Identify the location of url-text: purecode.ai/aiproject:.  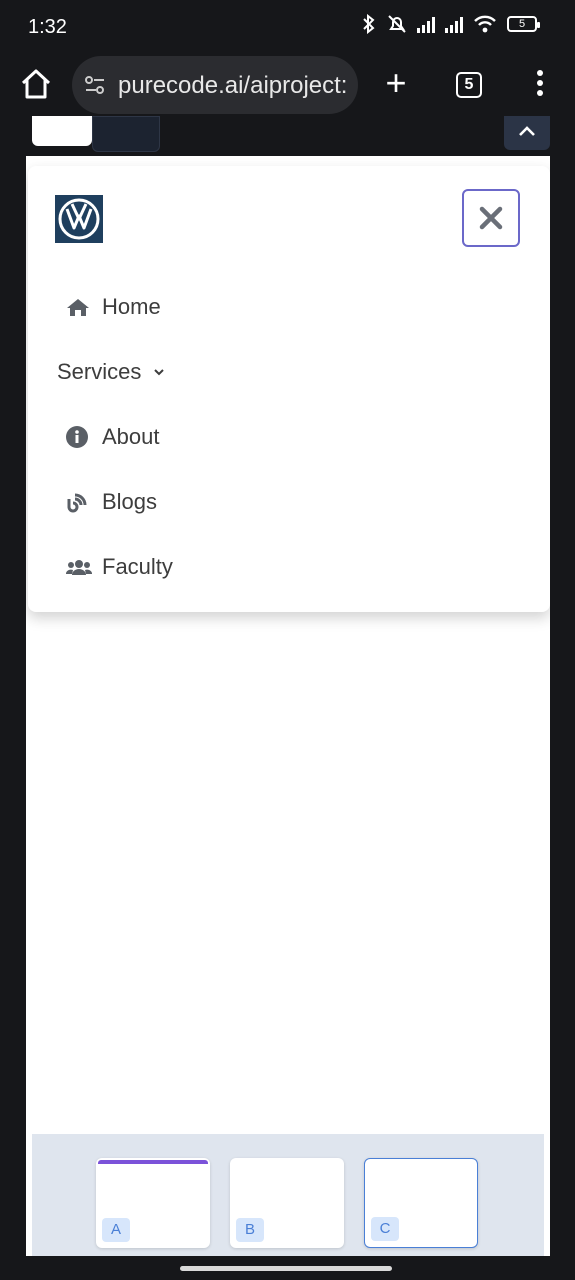
(234, 86).